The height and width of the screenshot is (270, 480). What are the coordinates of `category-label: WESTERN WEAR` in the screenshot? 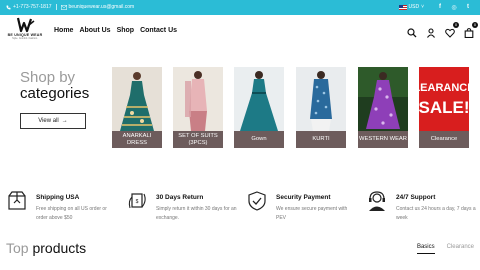 It's located at (383, 139).